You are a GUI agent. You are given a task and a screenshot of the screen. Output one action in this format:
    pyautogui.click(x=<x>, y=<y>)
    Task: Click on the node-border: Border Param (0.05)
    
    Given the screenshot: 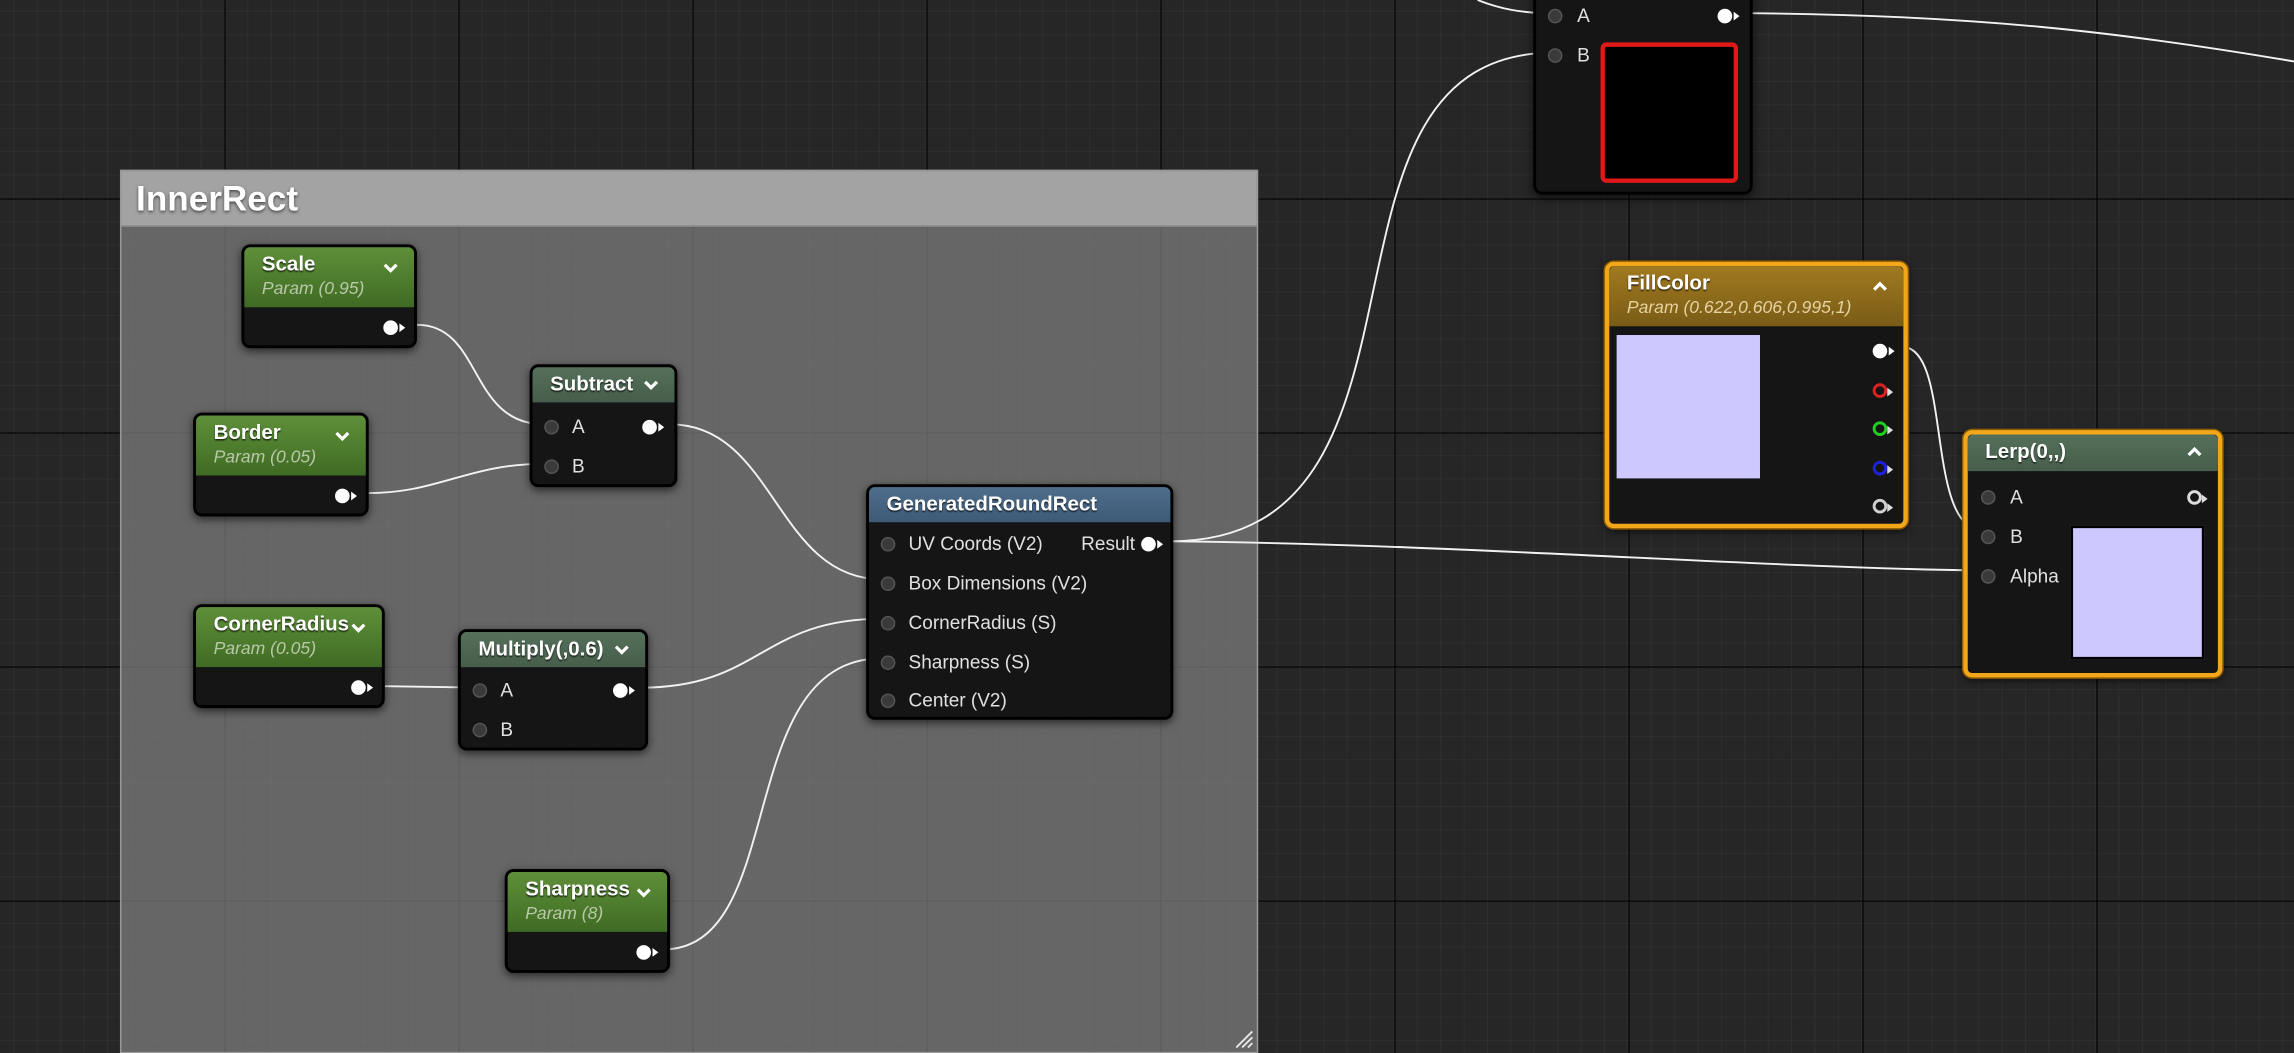 What is the action you would take?
    pyautogui.click(x=281, y=464)
    